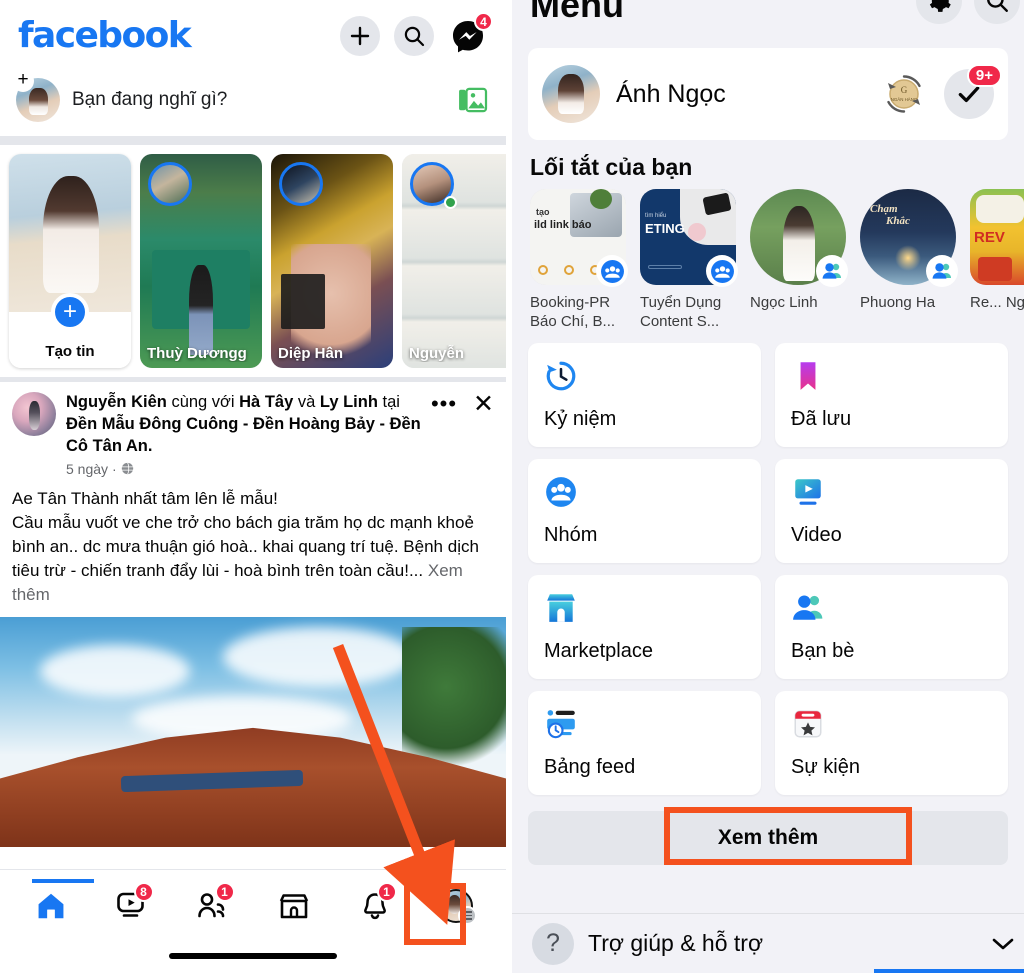 The image size is (1024, 973). I want to click on shortcut-item: Chạm Khắc ĐT Phuong Ha, so click(909, 260).